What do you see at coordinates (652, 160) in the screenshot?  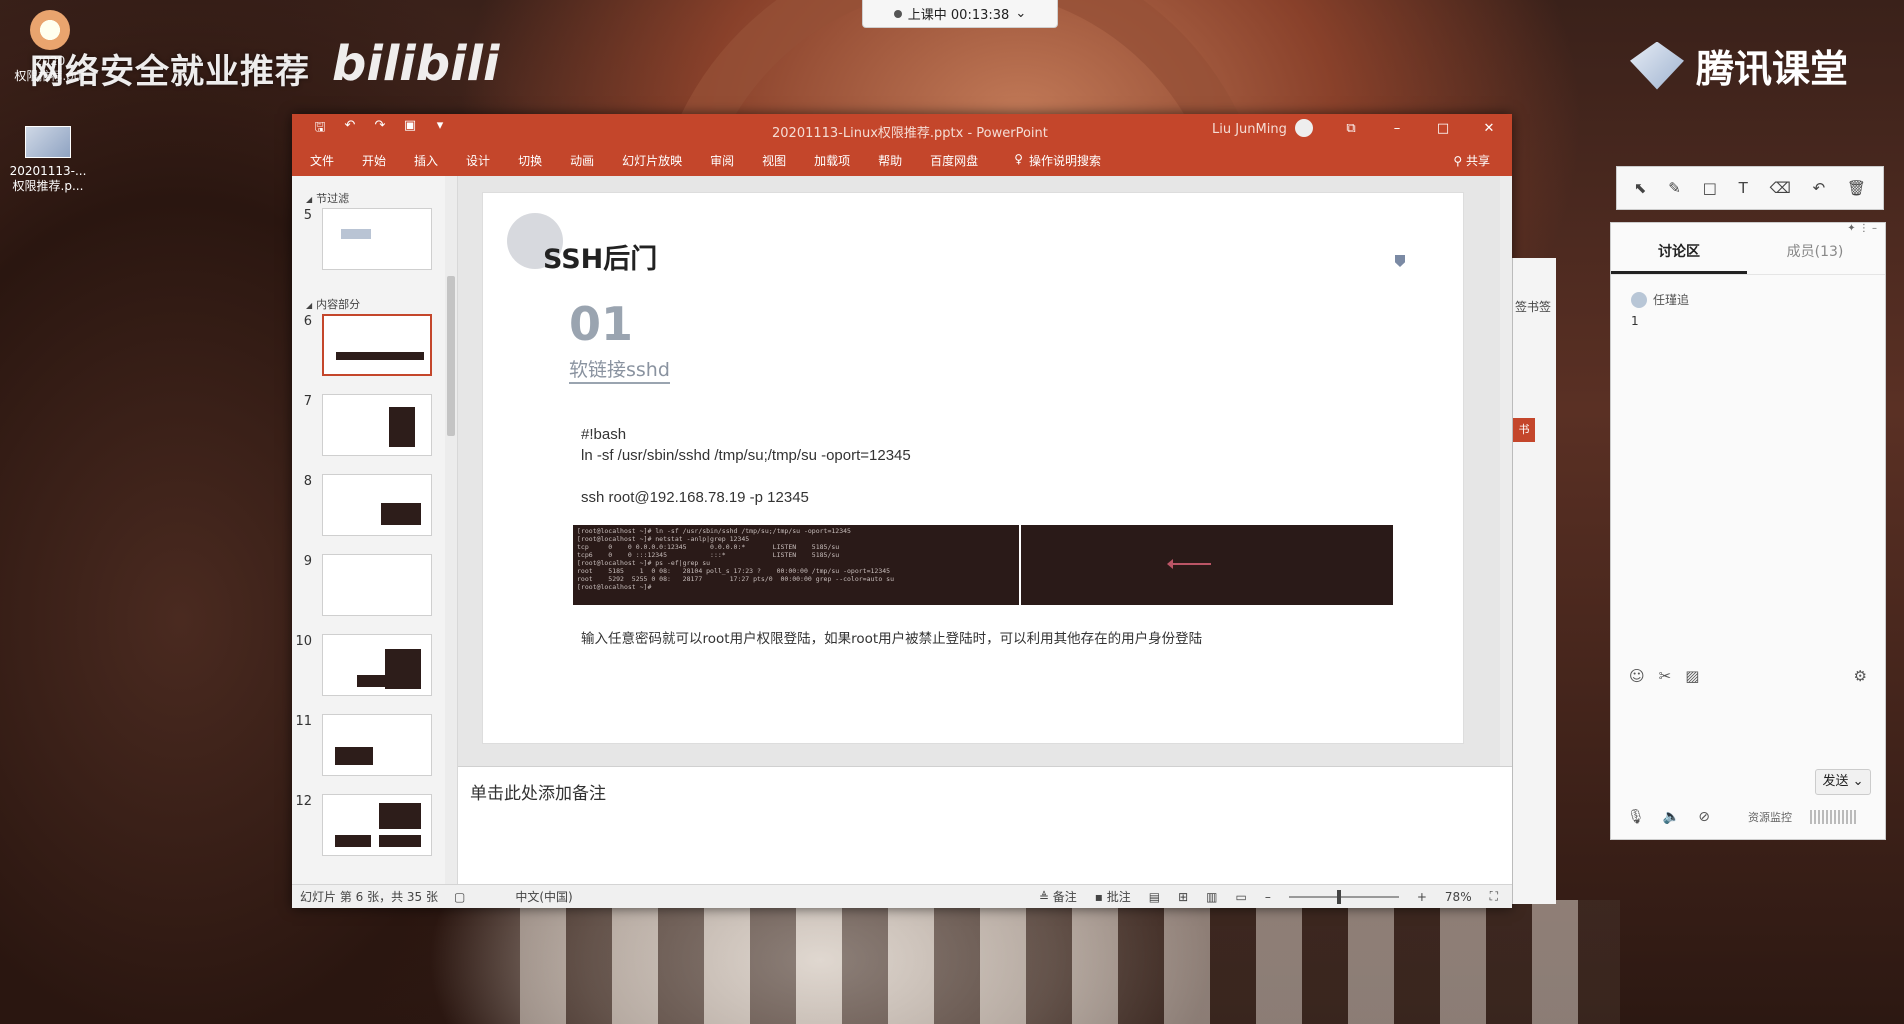 I see `tab-slideshow: 幻灯片放映` at bounding box center [652, 160].